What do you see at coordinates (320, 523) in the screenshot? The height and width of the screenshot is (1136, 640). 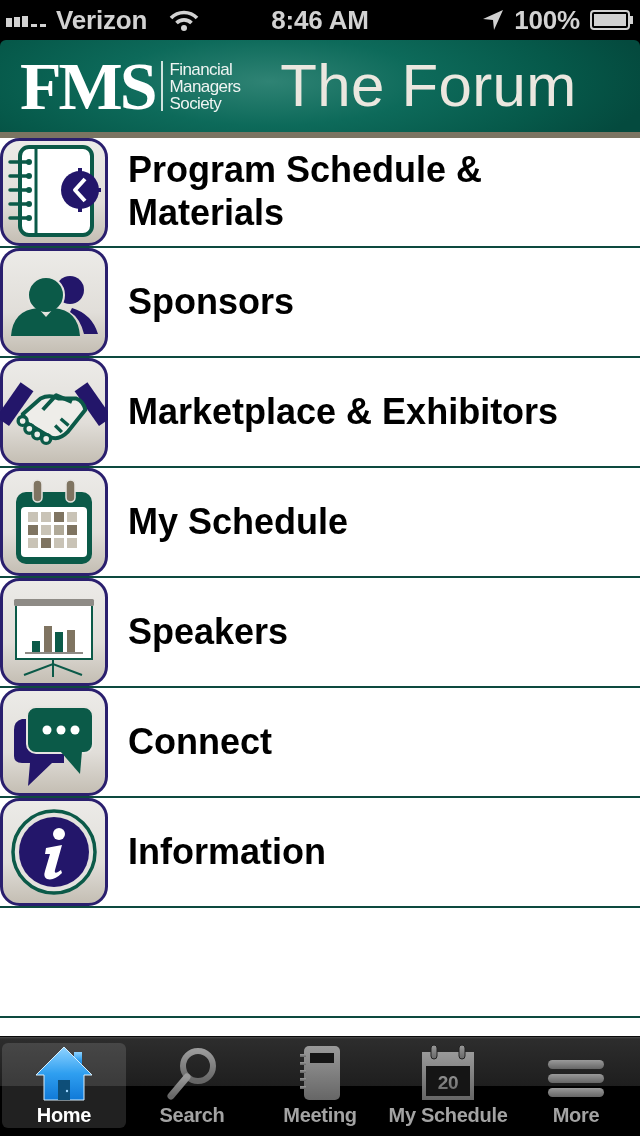 I see `menu-item: My Schedule` at bounding box center [320, 523].